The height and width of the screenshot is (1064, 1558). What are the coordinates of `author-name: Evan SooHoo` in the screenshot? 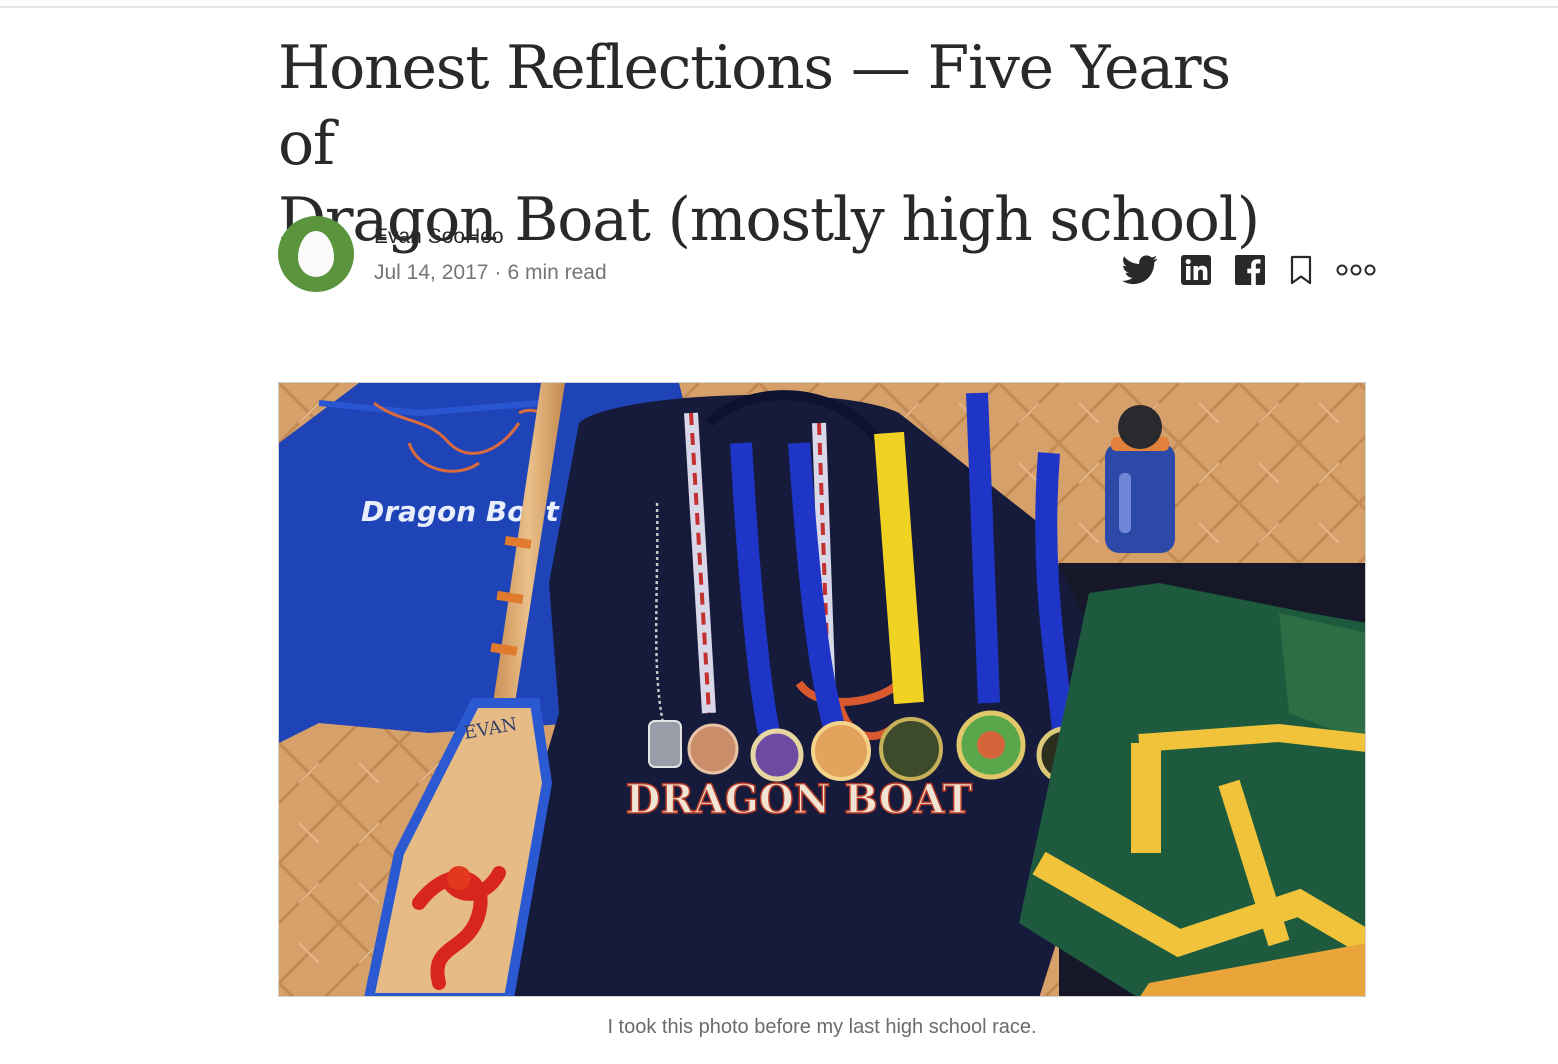 It's located at (439, 237).